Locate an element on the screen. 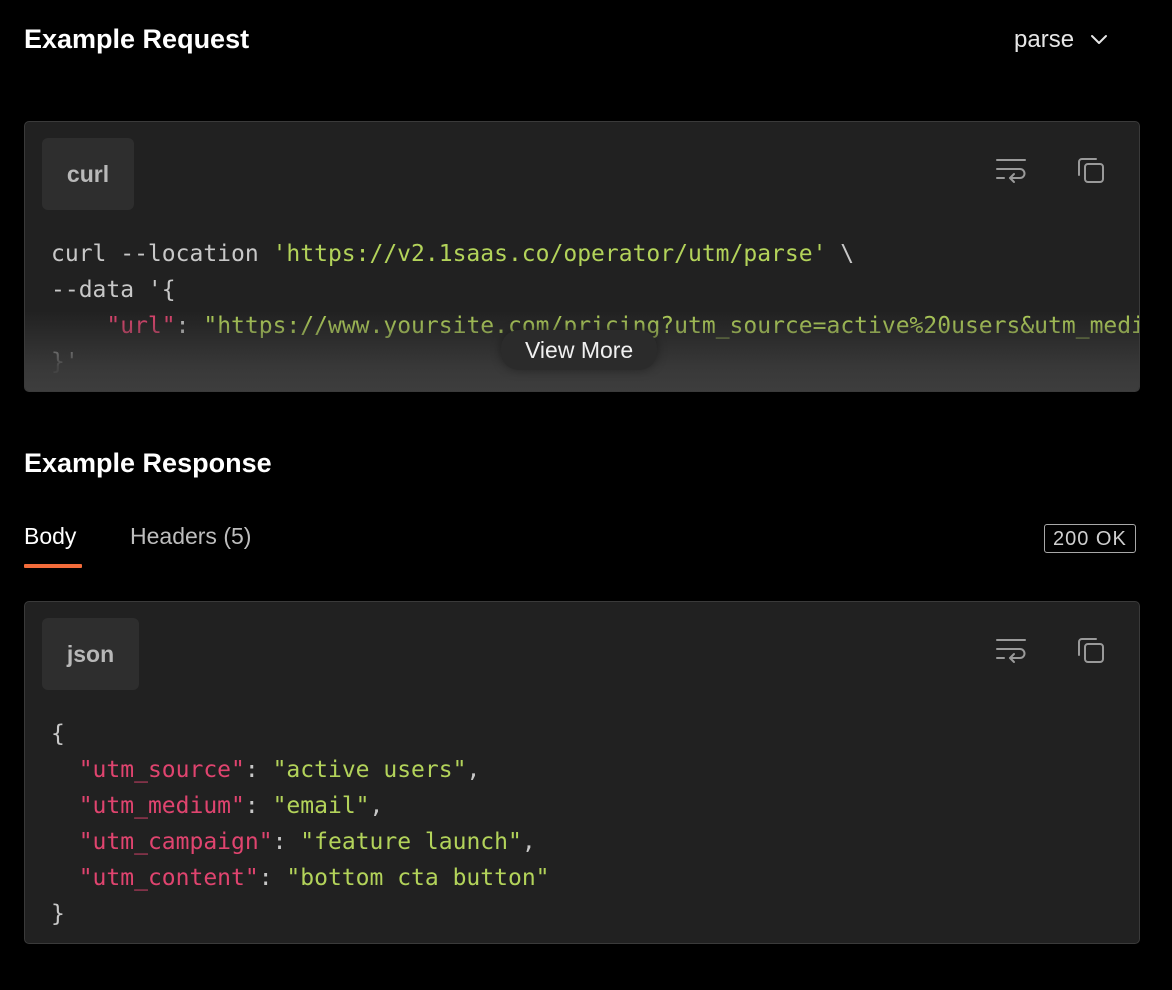  view-more-button: View More is located at coordinates (579, 350).